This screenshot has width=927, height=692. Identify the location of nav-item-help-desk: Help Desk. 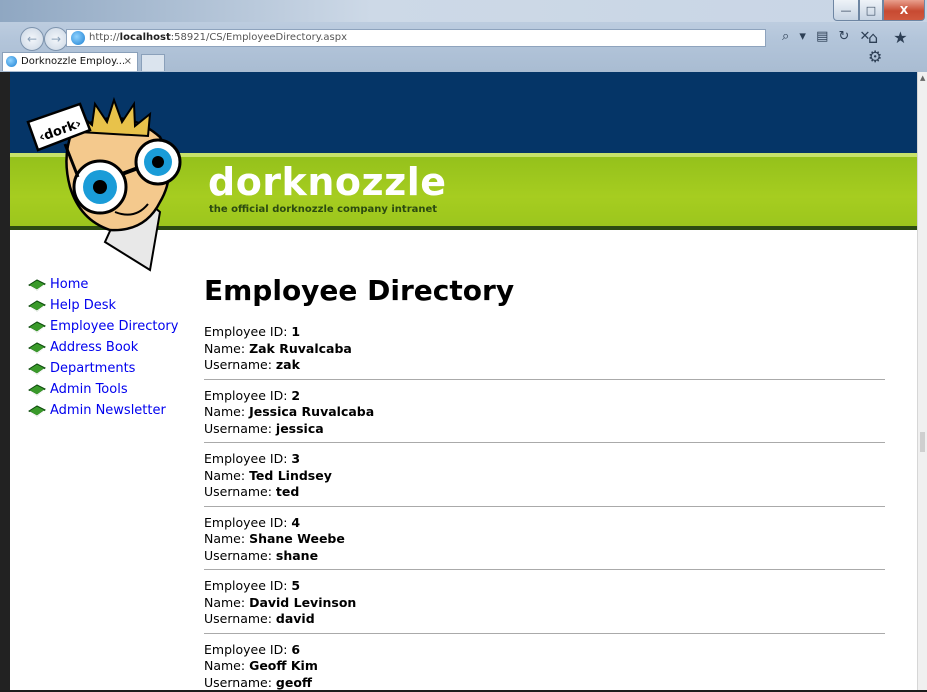
(103, 305).